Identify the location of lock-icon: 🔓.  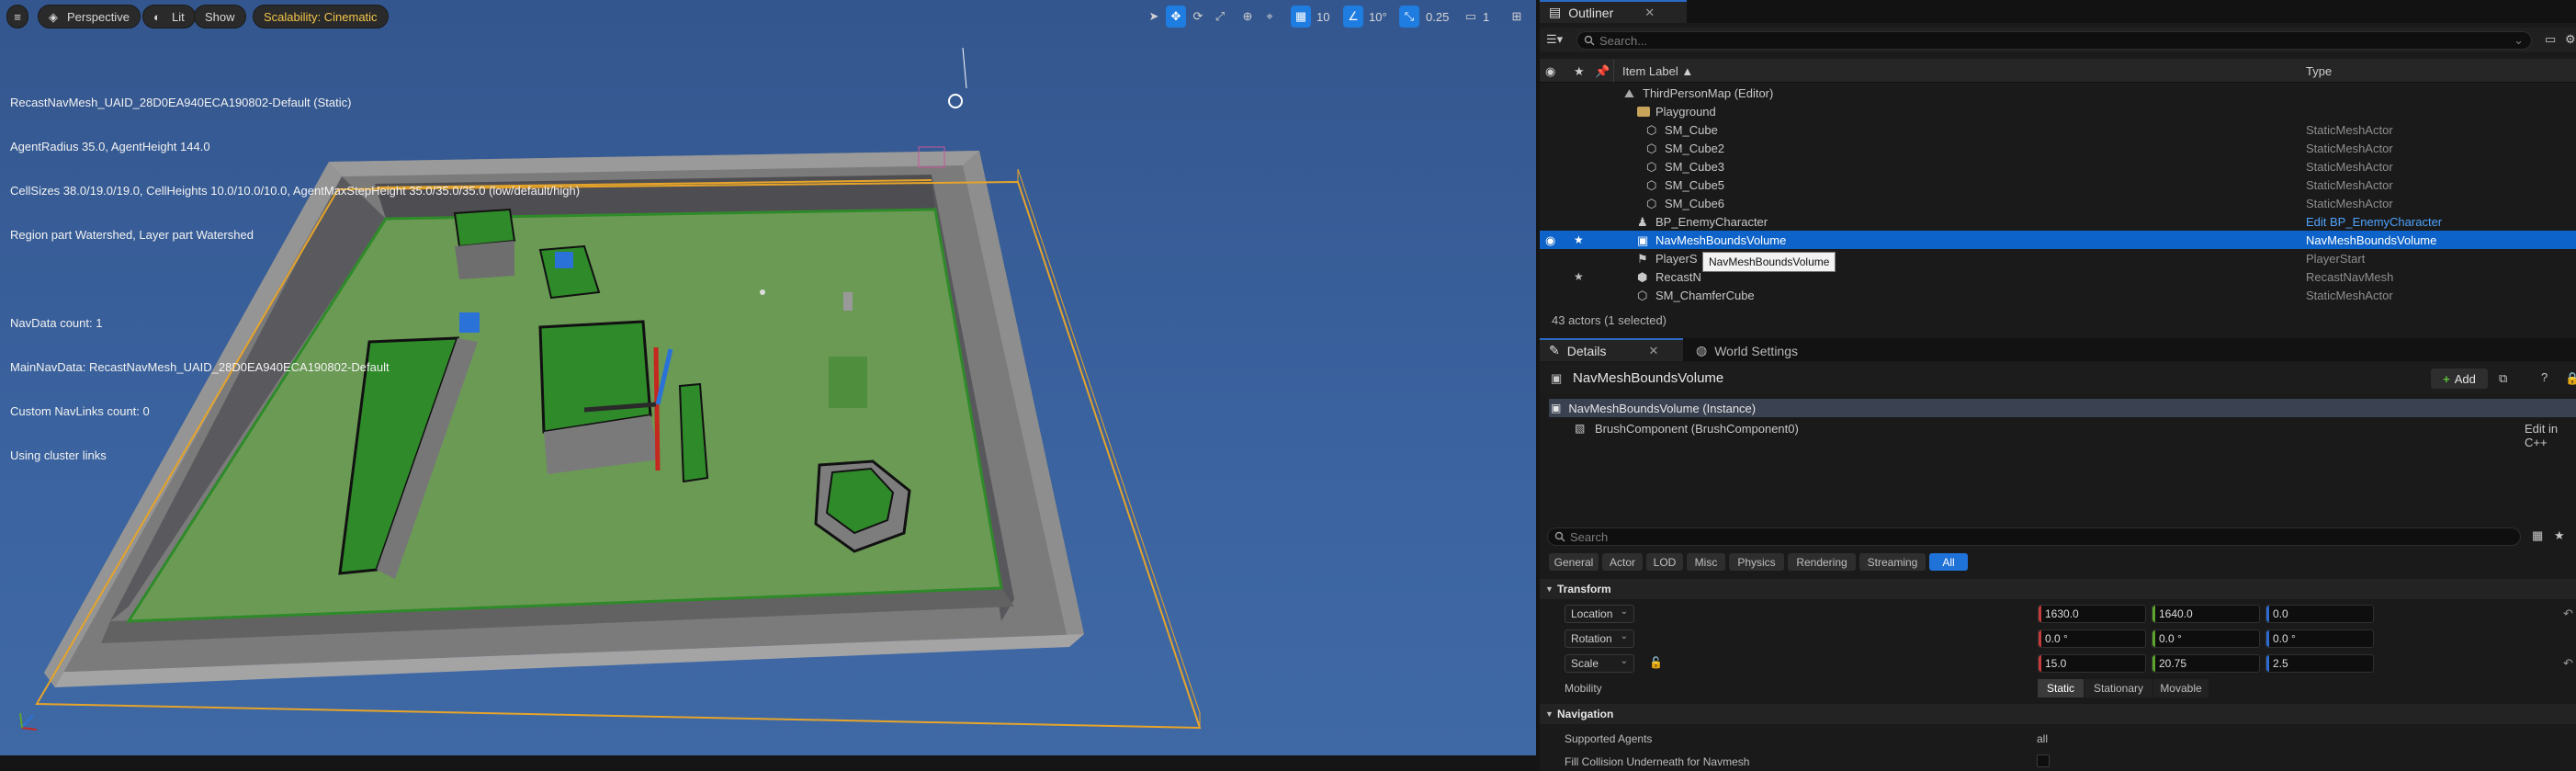
(1656, 662).